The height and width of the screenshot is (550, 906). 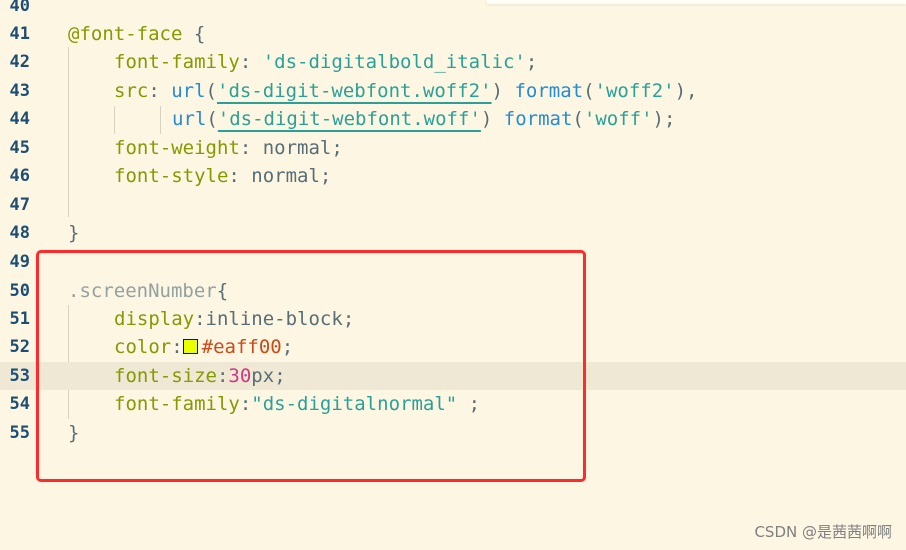 What do you see at coordinates (453, 205) in the screenshot?
I see `code-line-47: 47` at bounding box center [453, 205].